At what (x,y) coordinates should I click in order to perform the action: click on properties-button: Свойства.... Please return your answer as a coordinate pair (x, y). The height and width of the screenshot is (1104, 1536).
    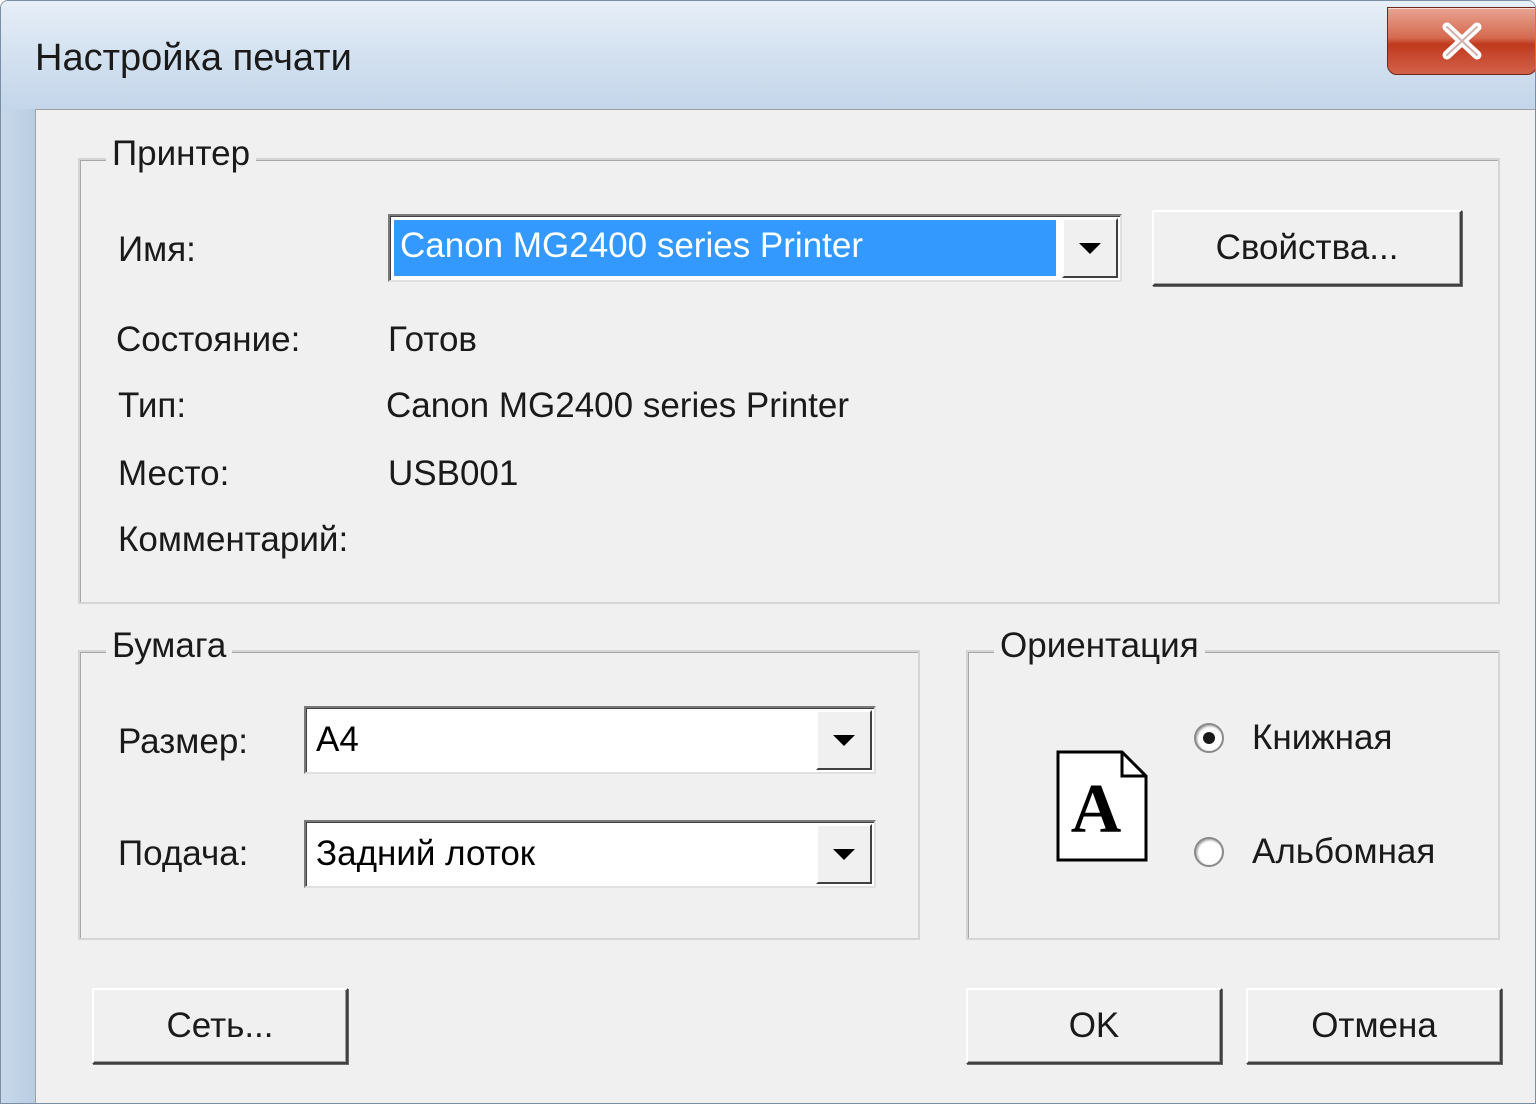
    Looking at the image, I should click on (1307, 248).